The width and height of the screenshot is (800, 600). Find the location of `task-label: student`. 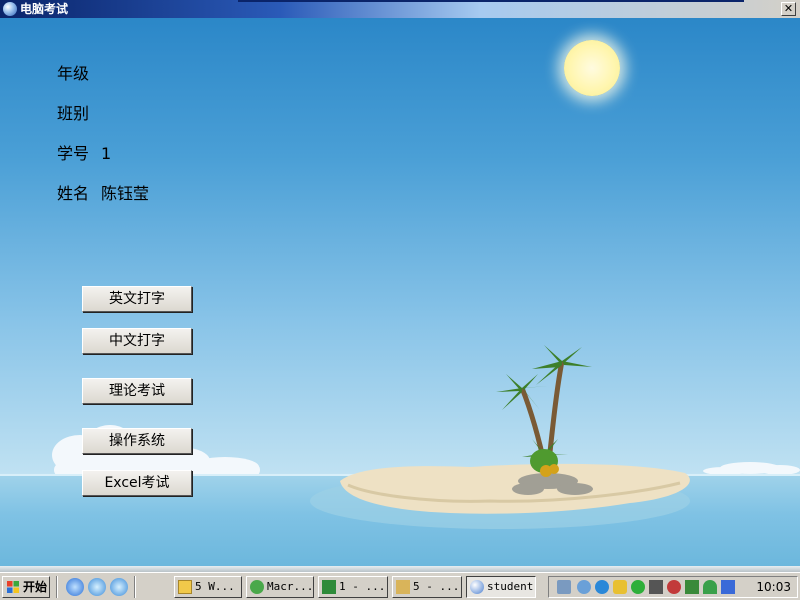

task-label: student is located at coordinates (510, 586).